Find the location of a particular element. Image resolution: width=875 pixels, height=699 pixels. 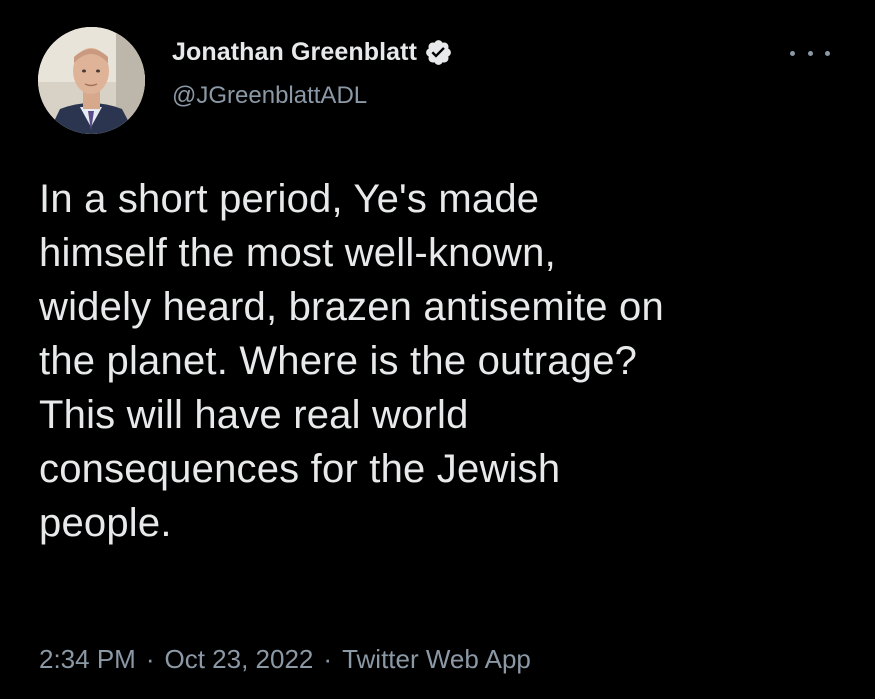

verified-badge-icon is located at coordinates (438, 52).